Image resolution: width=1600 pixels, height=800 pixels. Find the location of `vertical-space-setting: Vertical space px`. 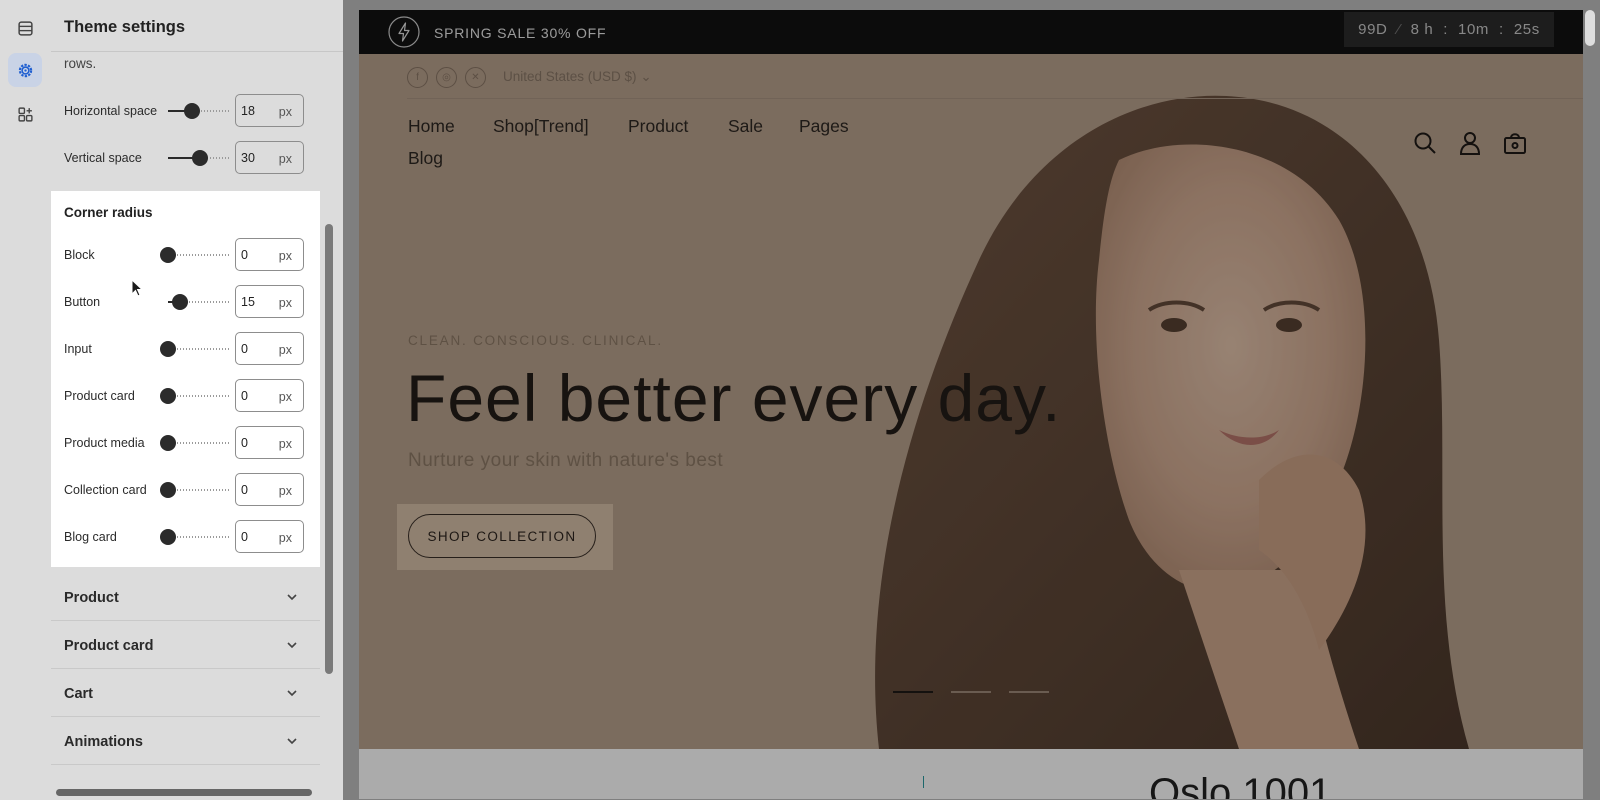

vertical-space-setting: Vertical space px is located at coordinates (189, 158).